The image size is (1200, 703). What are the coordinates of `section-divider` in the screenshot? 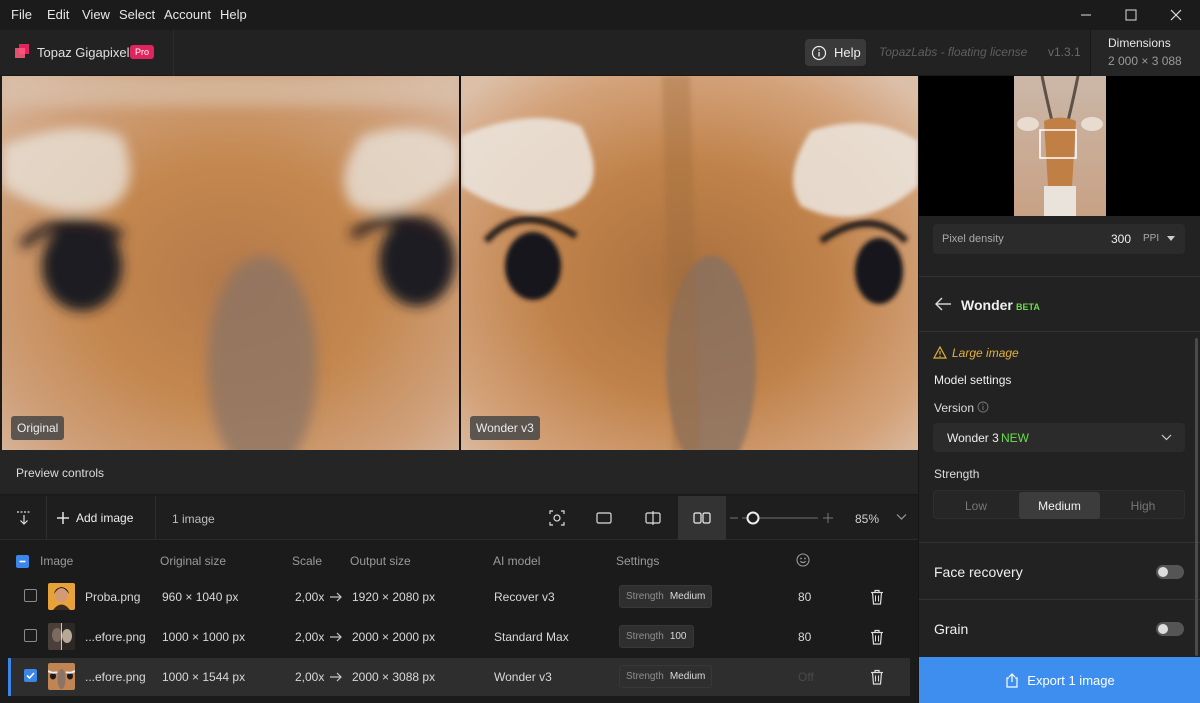 It's located at (1059, 542).